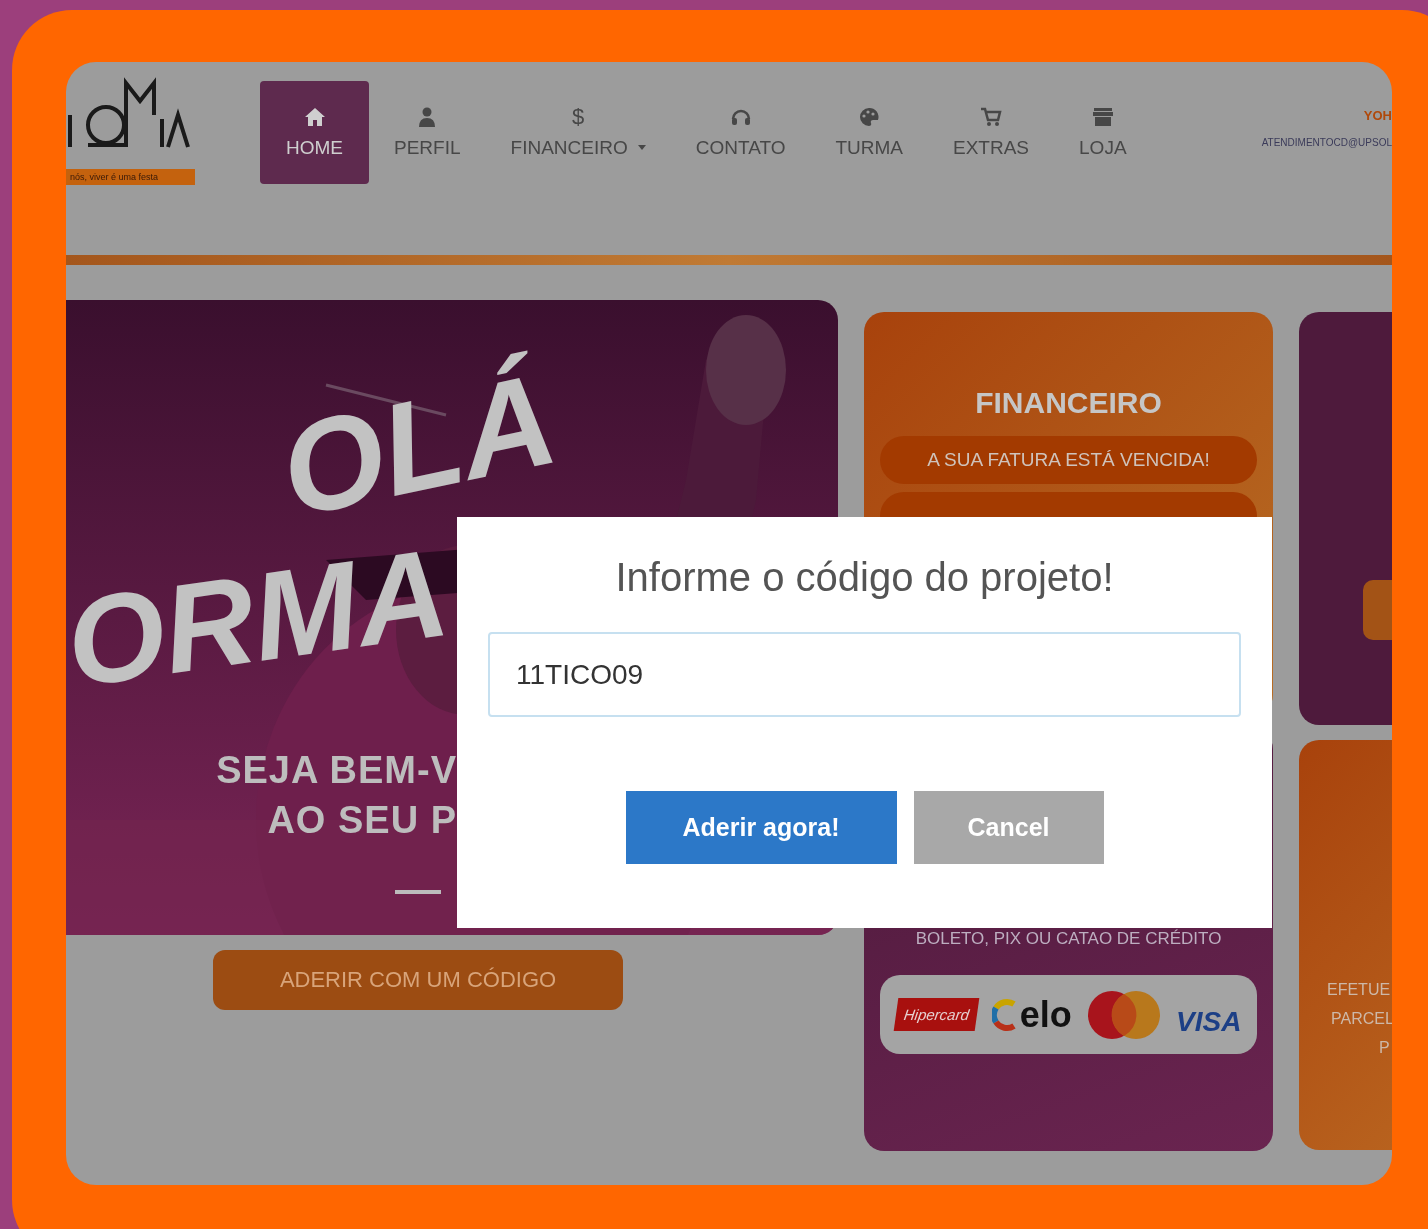  I want to click on nav-tab: HOME, so click(314, 132).